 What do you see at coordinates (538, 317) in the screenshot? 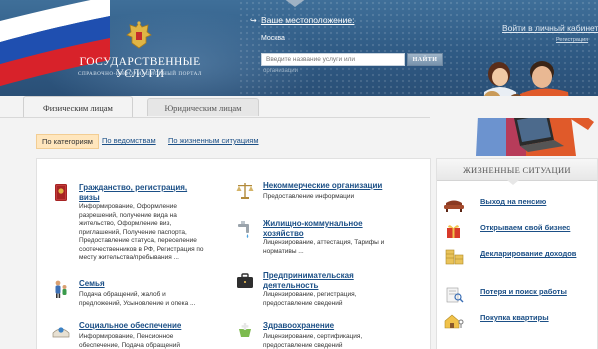
I see `life-item-label: Покупка квартиры` at bounding box center [538, 317].